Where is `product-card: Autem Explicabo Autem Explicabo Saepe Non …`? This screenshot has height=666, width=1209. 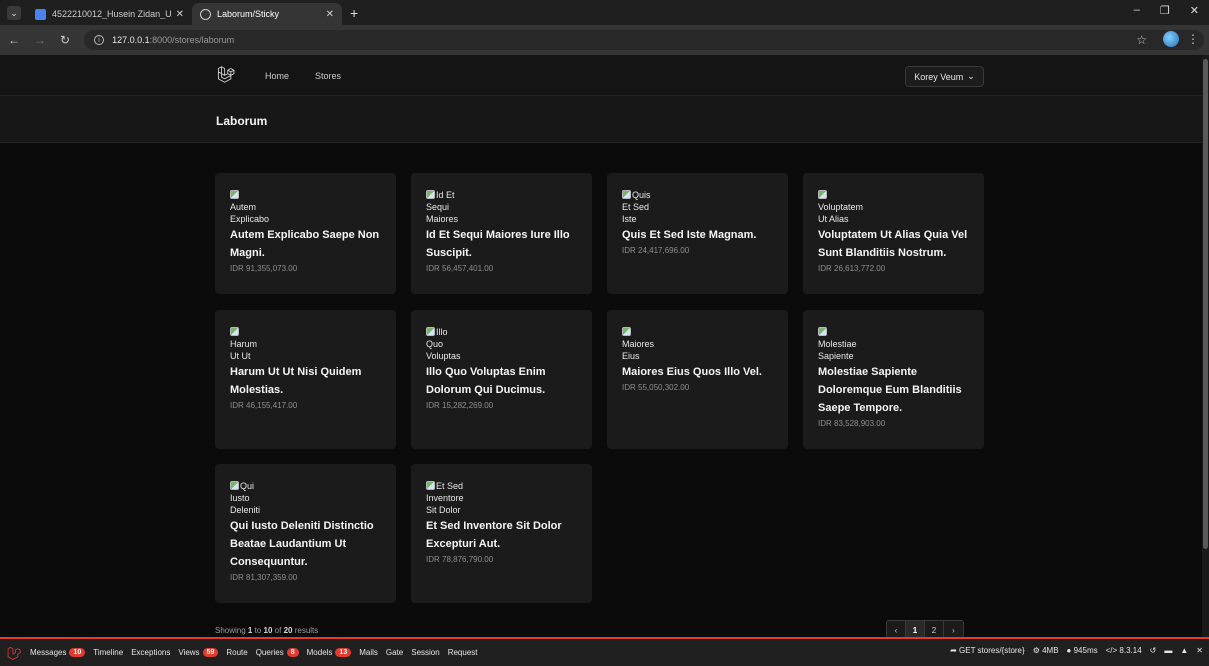 product-card: Autem Explicabo Autem Explicabo Saepe Non … is located at coordinates (305, 233).